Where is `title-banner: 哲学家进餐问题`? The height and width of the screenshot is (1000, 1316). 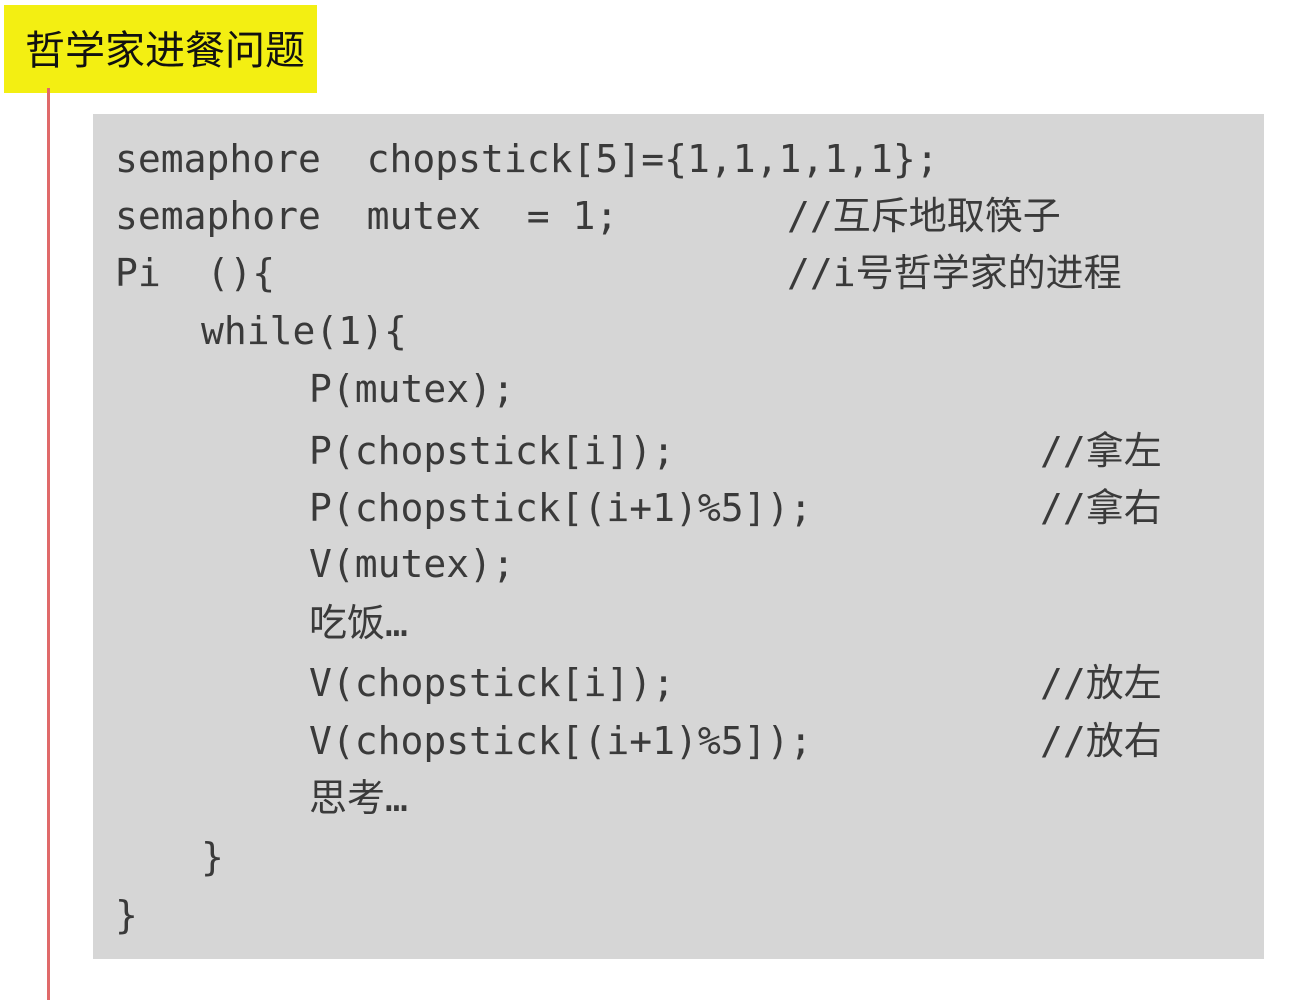 title-banner: 哲学家进餐问题 is located at coordinates (160, 49).